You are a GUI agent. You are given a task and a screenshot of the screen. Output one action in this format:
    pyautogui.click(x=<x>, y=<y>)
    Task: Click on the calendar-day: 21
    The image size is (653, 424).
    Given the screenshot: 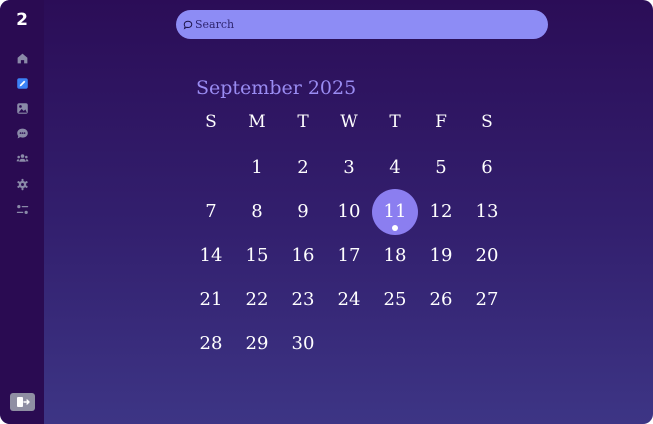 What is the action you would take?
    pyautogui.click(x=211, y=300)
    